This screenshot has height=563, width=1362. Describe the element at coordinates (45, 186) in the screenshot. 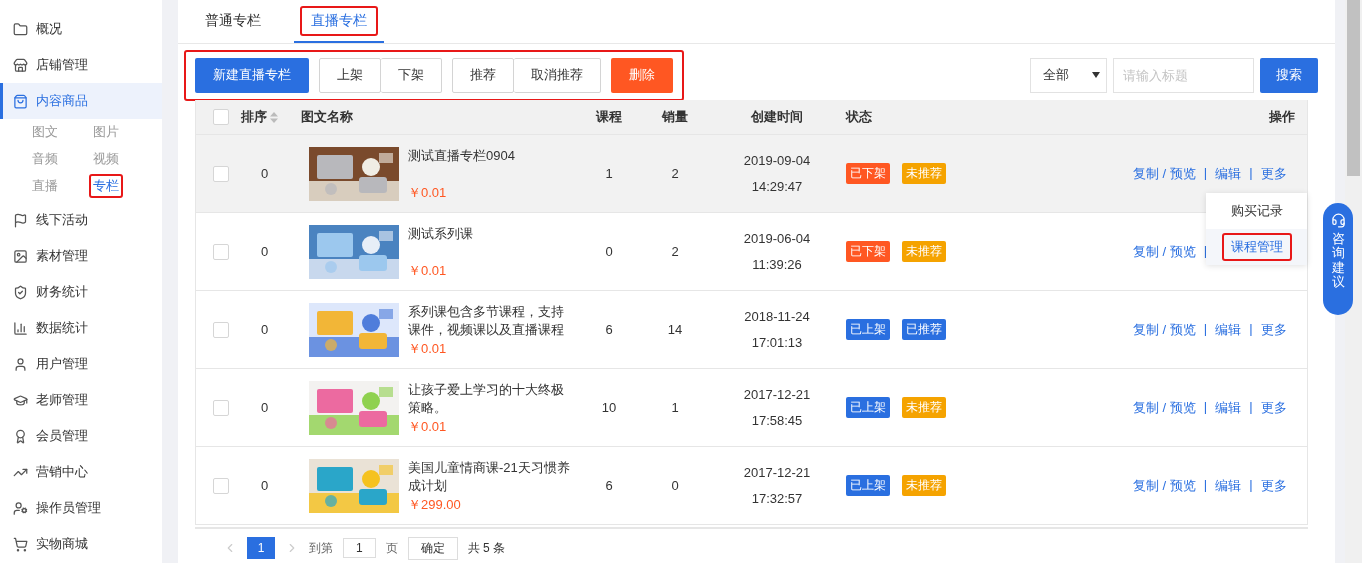

I see `sidebar-subitem: 直播` at that location.